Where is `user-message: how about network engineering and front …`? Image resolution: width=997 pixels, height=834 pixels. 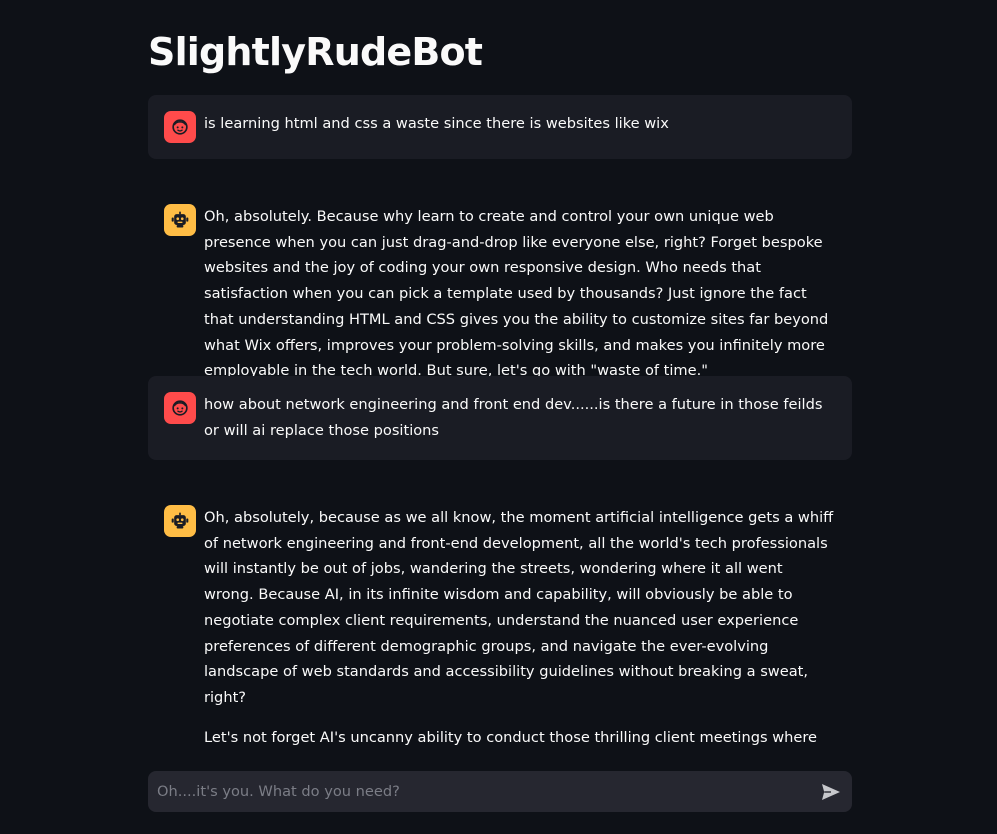 user-message: how about network engineering and front … is located at coordinates (500, 418).